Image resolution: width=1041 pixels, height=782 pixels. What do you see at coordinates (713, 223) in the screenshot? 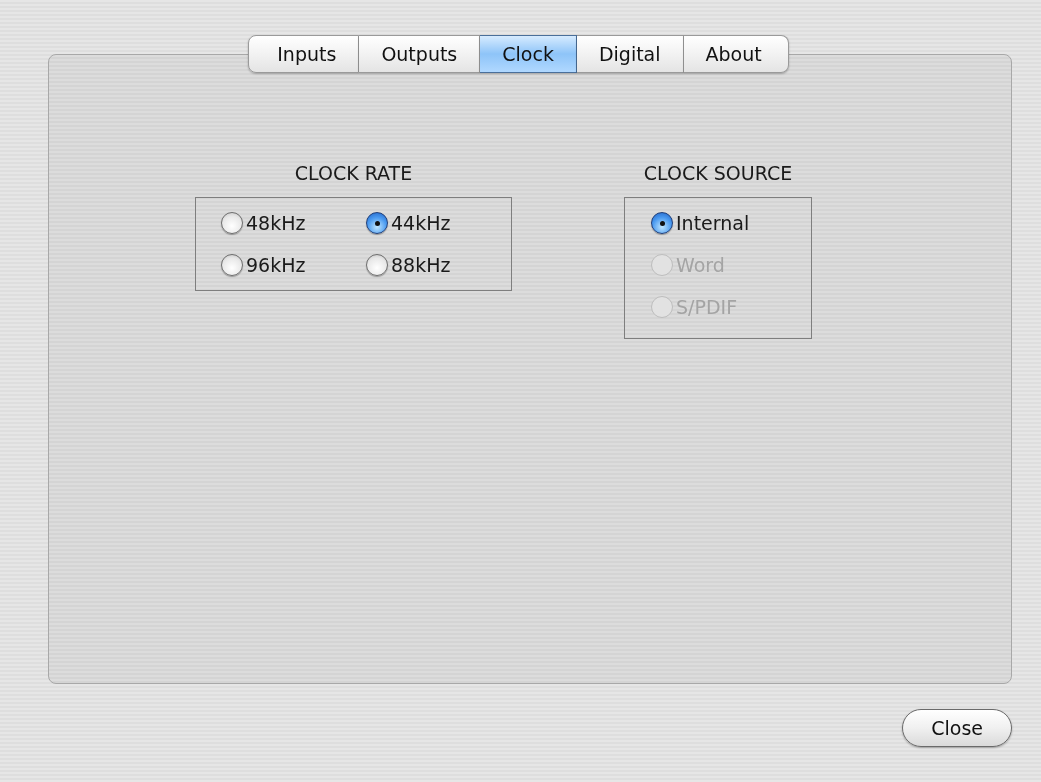
I see `radio-label: Internal` at bounding box center [713, 223].